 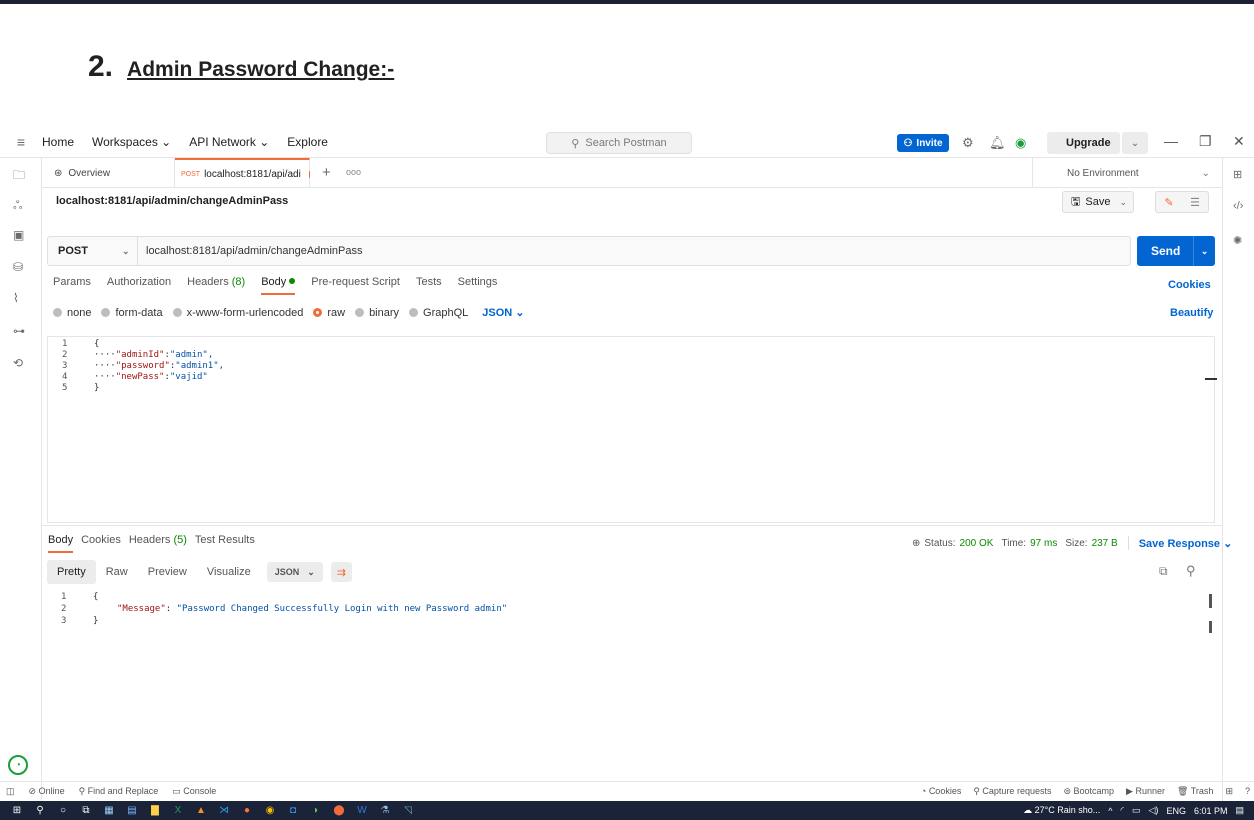 What do you see at coordinates (503, 312) in the screenshot?
I see `body-format-select: JSON ⌄` at bounding box center [503, 312].